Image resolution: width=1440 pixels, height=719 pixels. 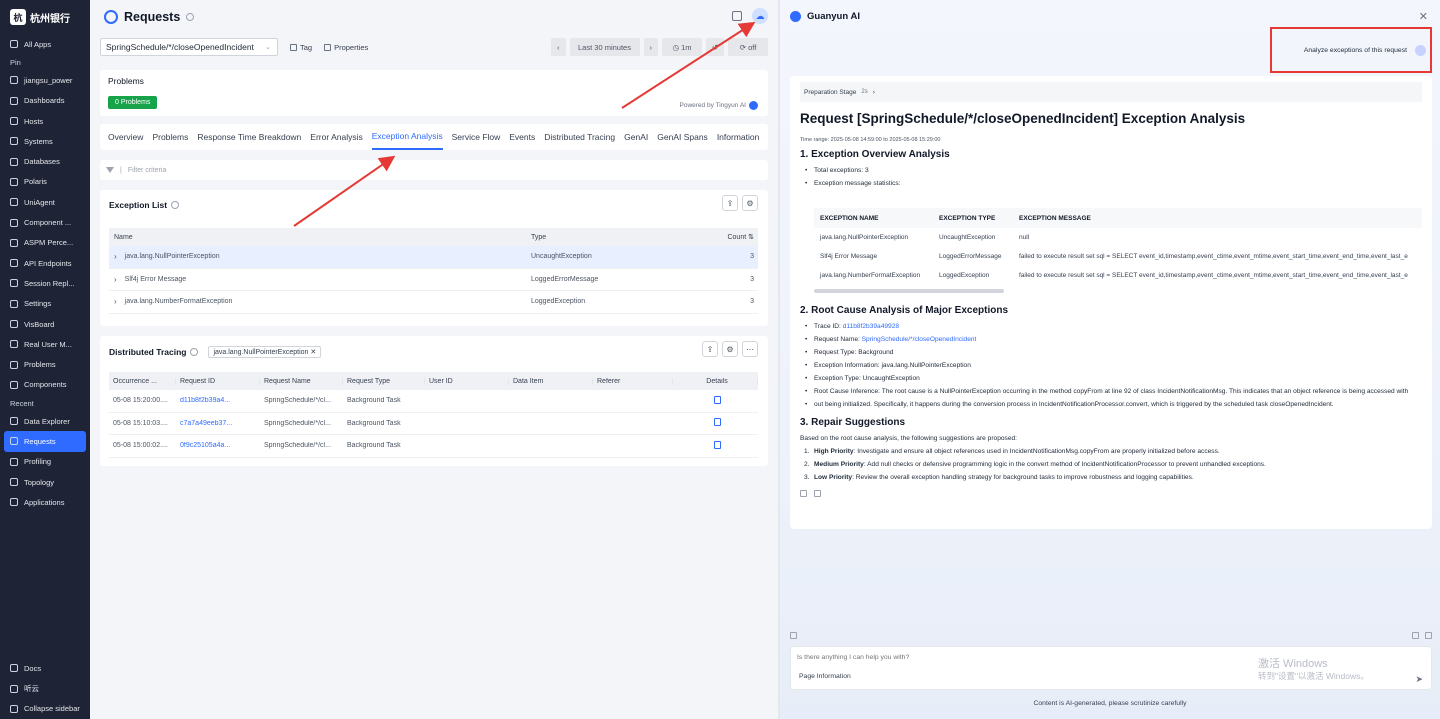 I want to click on tab-service-flow: Service Flow, so click(x=476, y=137).